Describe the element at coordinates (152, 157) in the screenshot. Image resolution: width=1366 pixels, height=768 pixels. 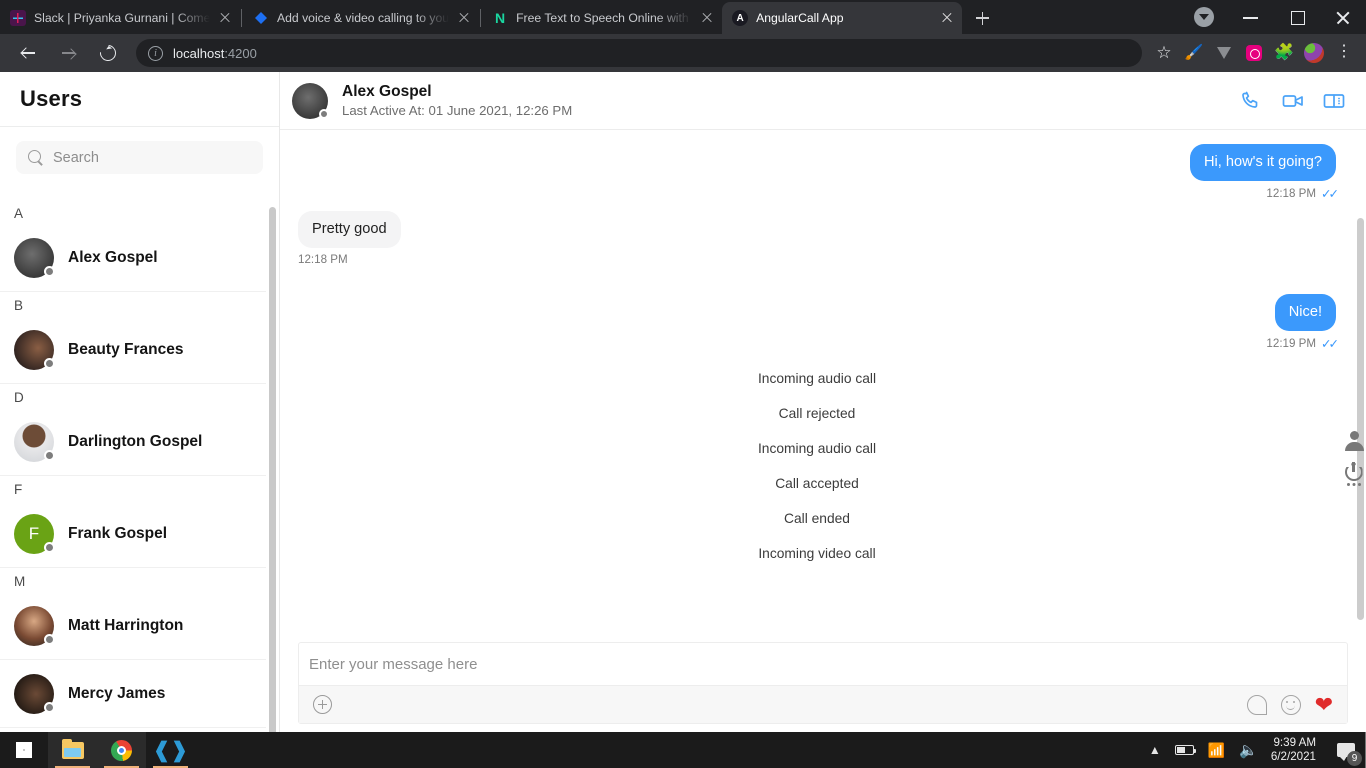
I see `search-input` at that location.